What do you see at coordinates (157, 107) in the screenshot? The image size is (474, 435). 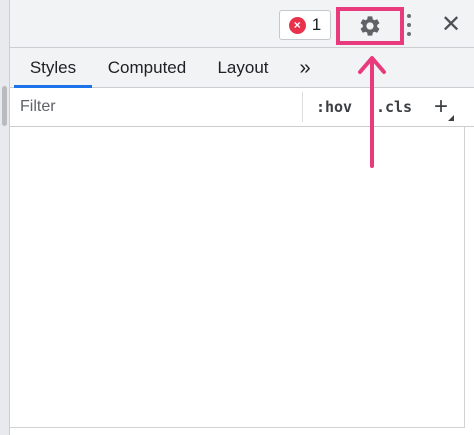 I see `filter-input` at bounding box center [157, 107].